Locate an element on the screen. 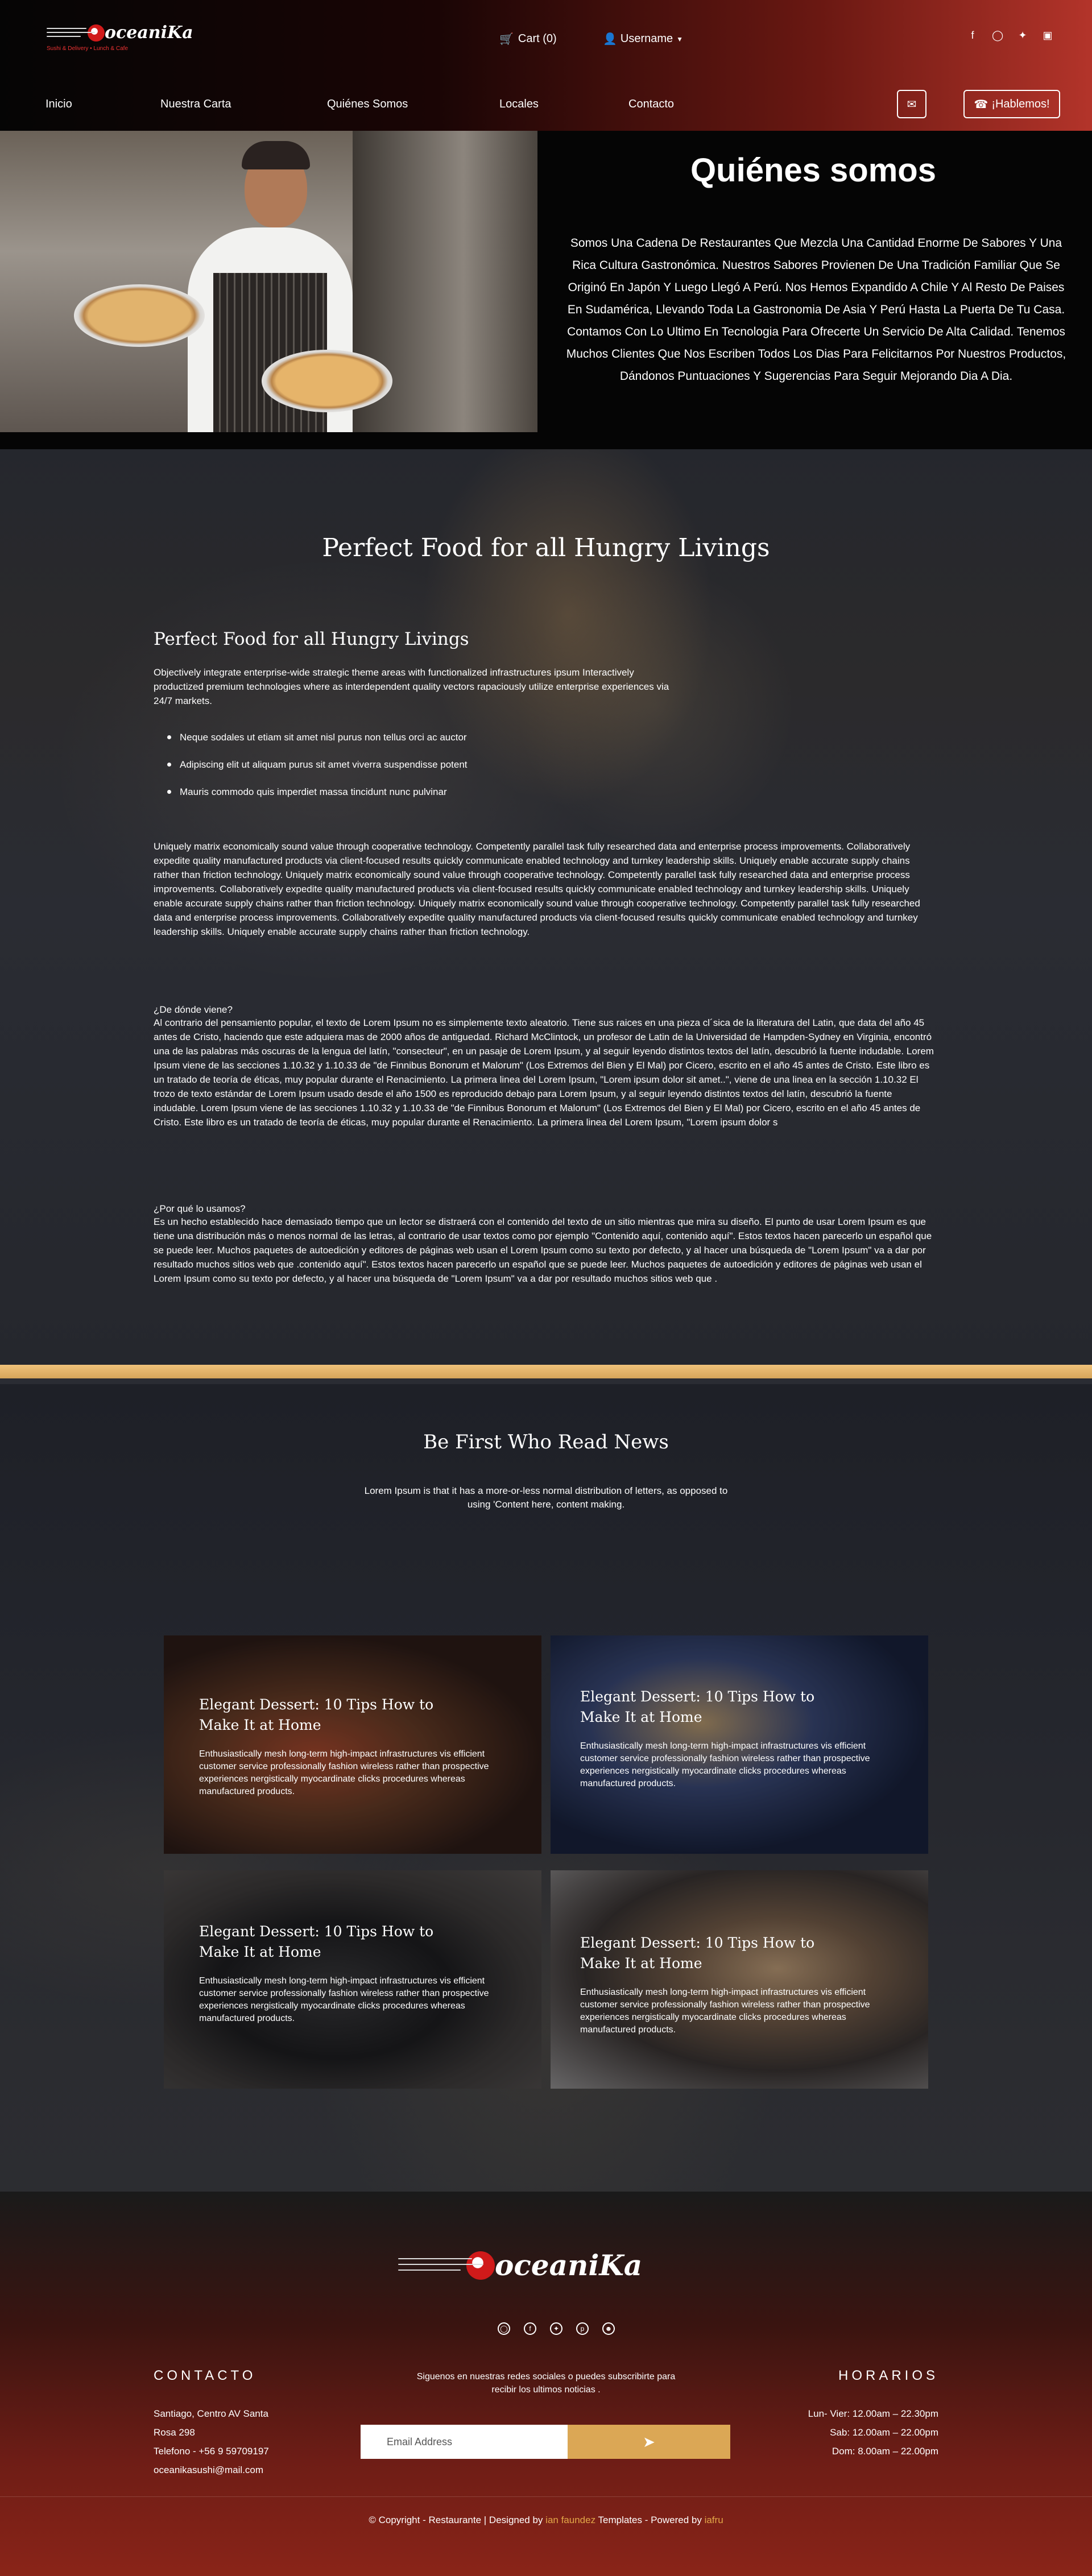  header-logo: oceaniKa is located at coordinates (120, 33).